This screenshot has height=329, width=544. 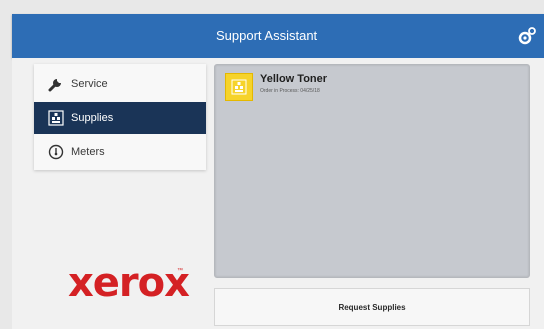 I want to click on top-bar: Support Assistant, so click(x=278, y=36).